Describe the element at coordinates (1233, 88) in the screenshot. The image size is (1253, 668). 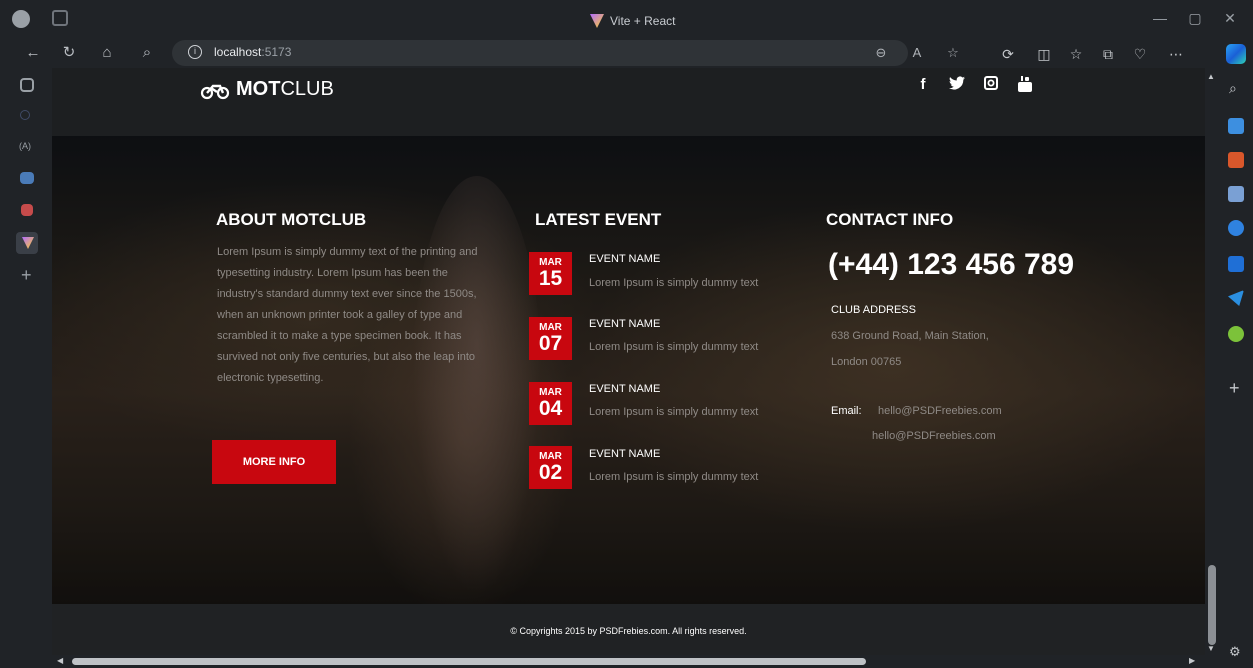
I see `sidebar-search-icon: ⌕` at that location.